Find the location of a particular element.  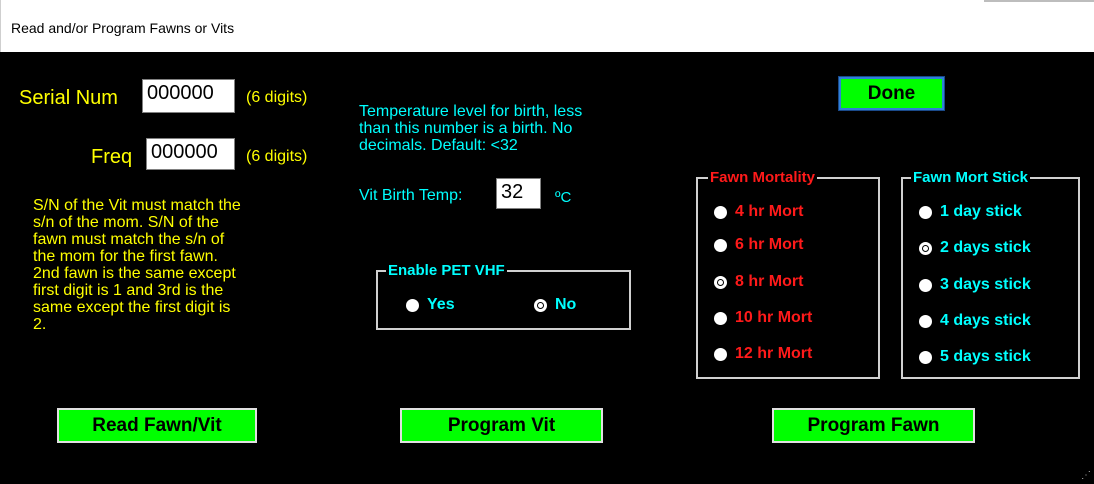

pet-vhf-no-radio: No is located at coordinates (555, 305).